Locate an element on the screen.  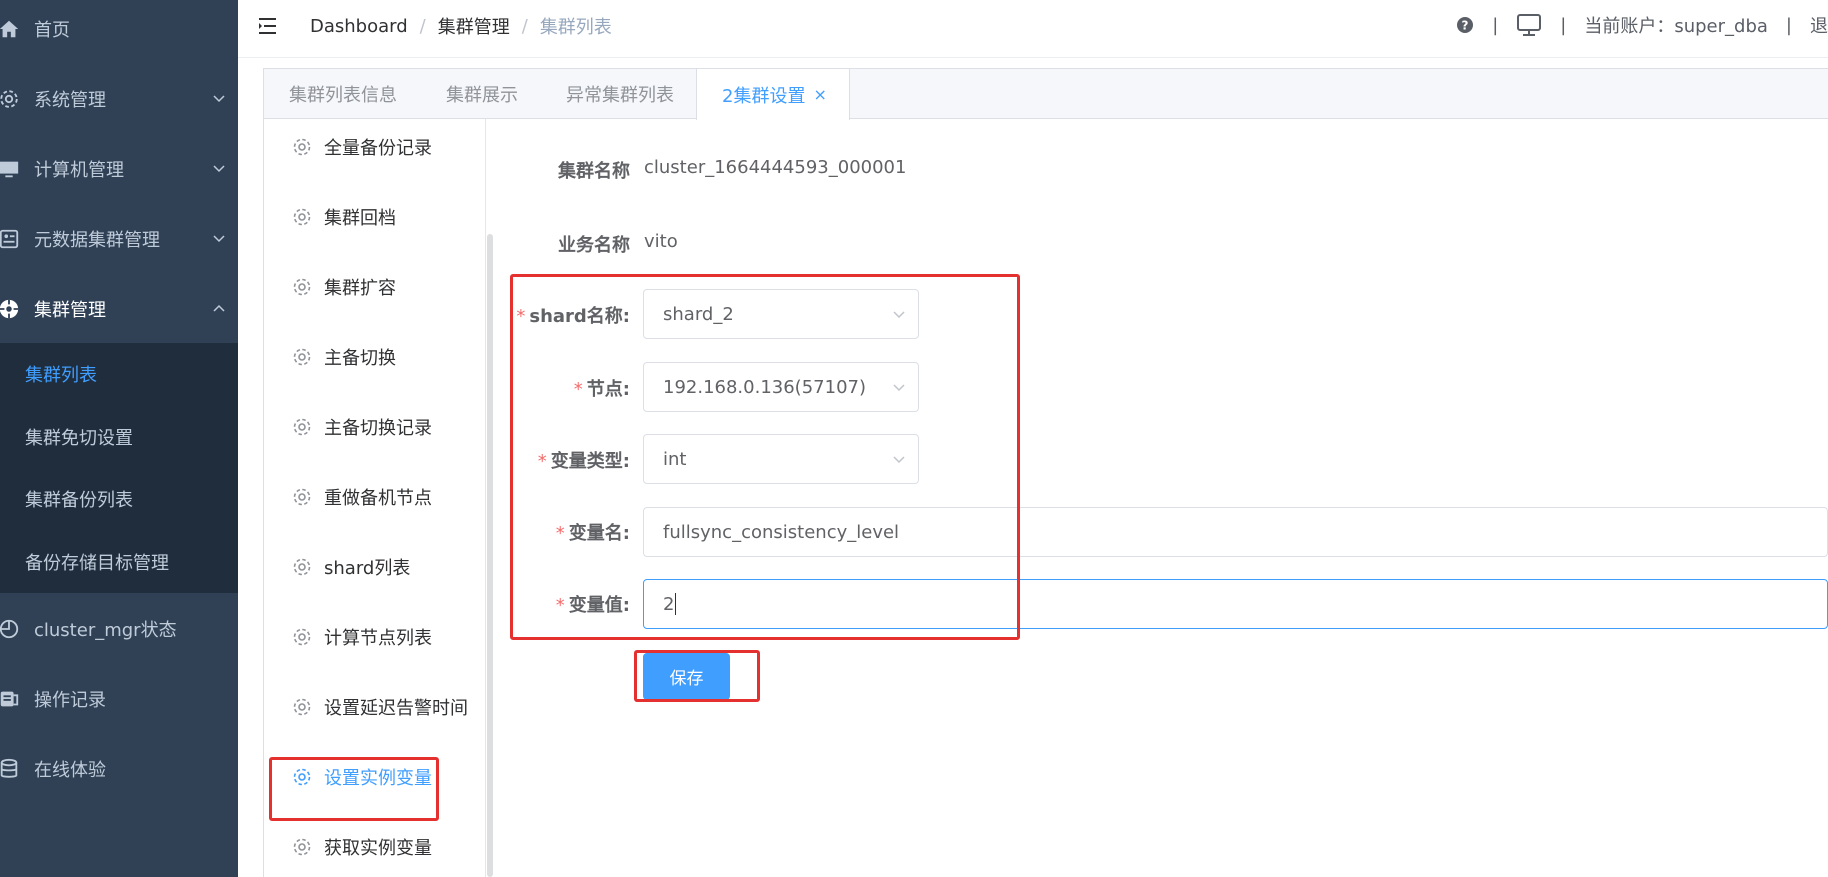
tab-label: 集群展示 is located at coordinates (482, 95).